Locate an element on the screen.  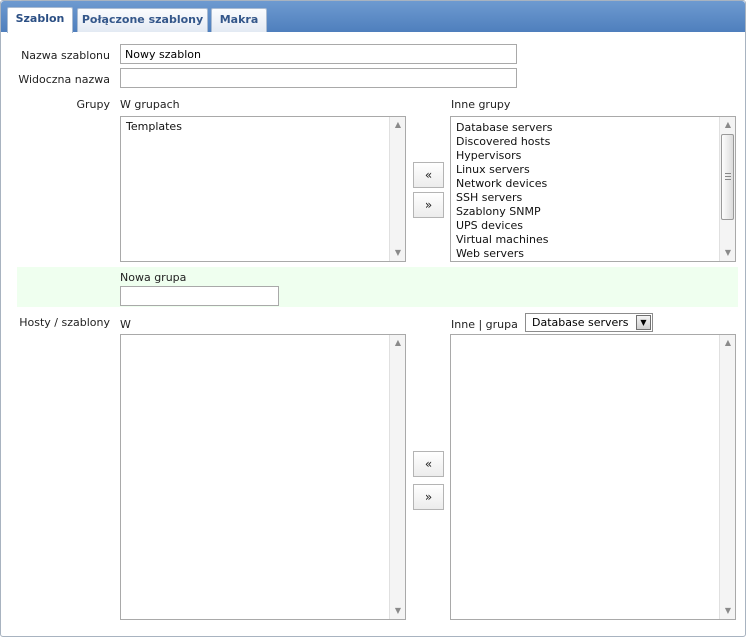
group-select: Database servers ▼ is located at coordinates (589, 322).